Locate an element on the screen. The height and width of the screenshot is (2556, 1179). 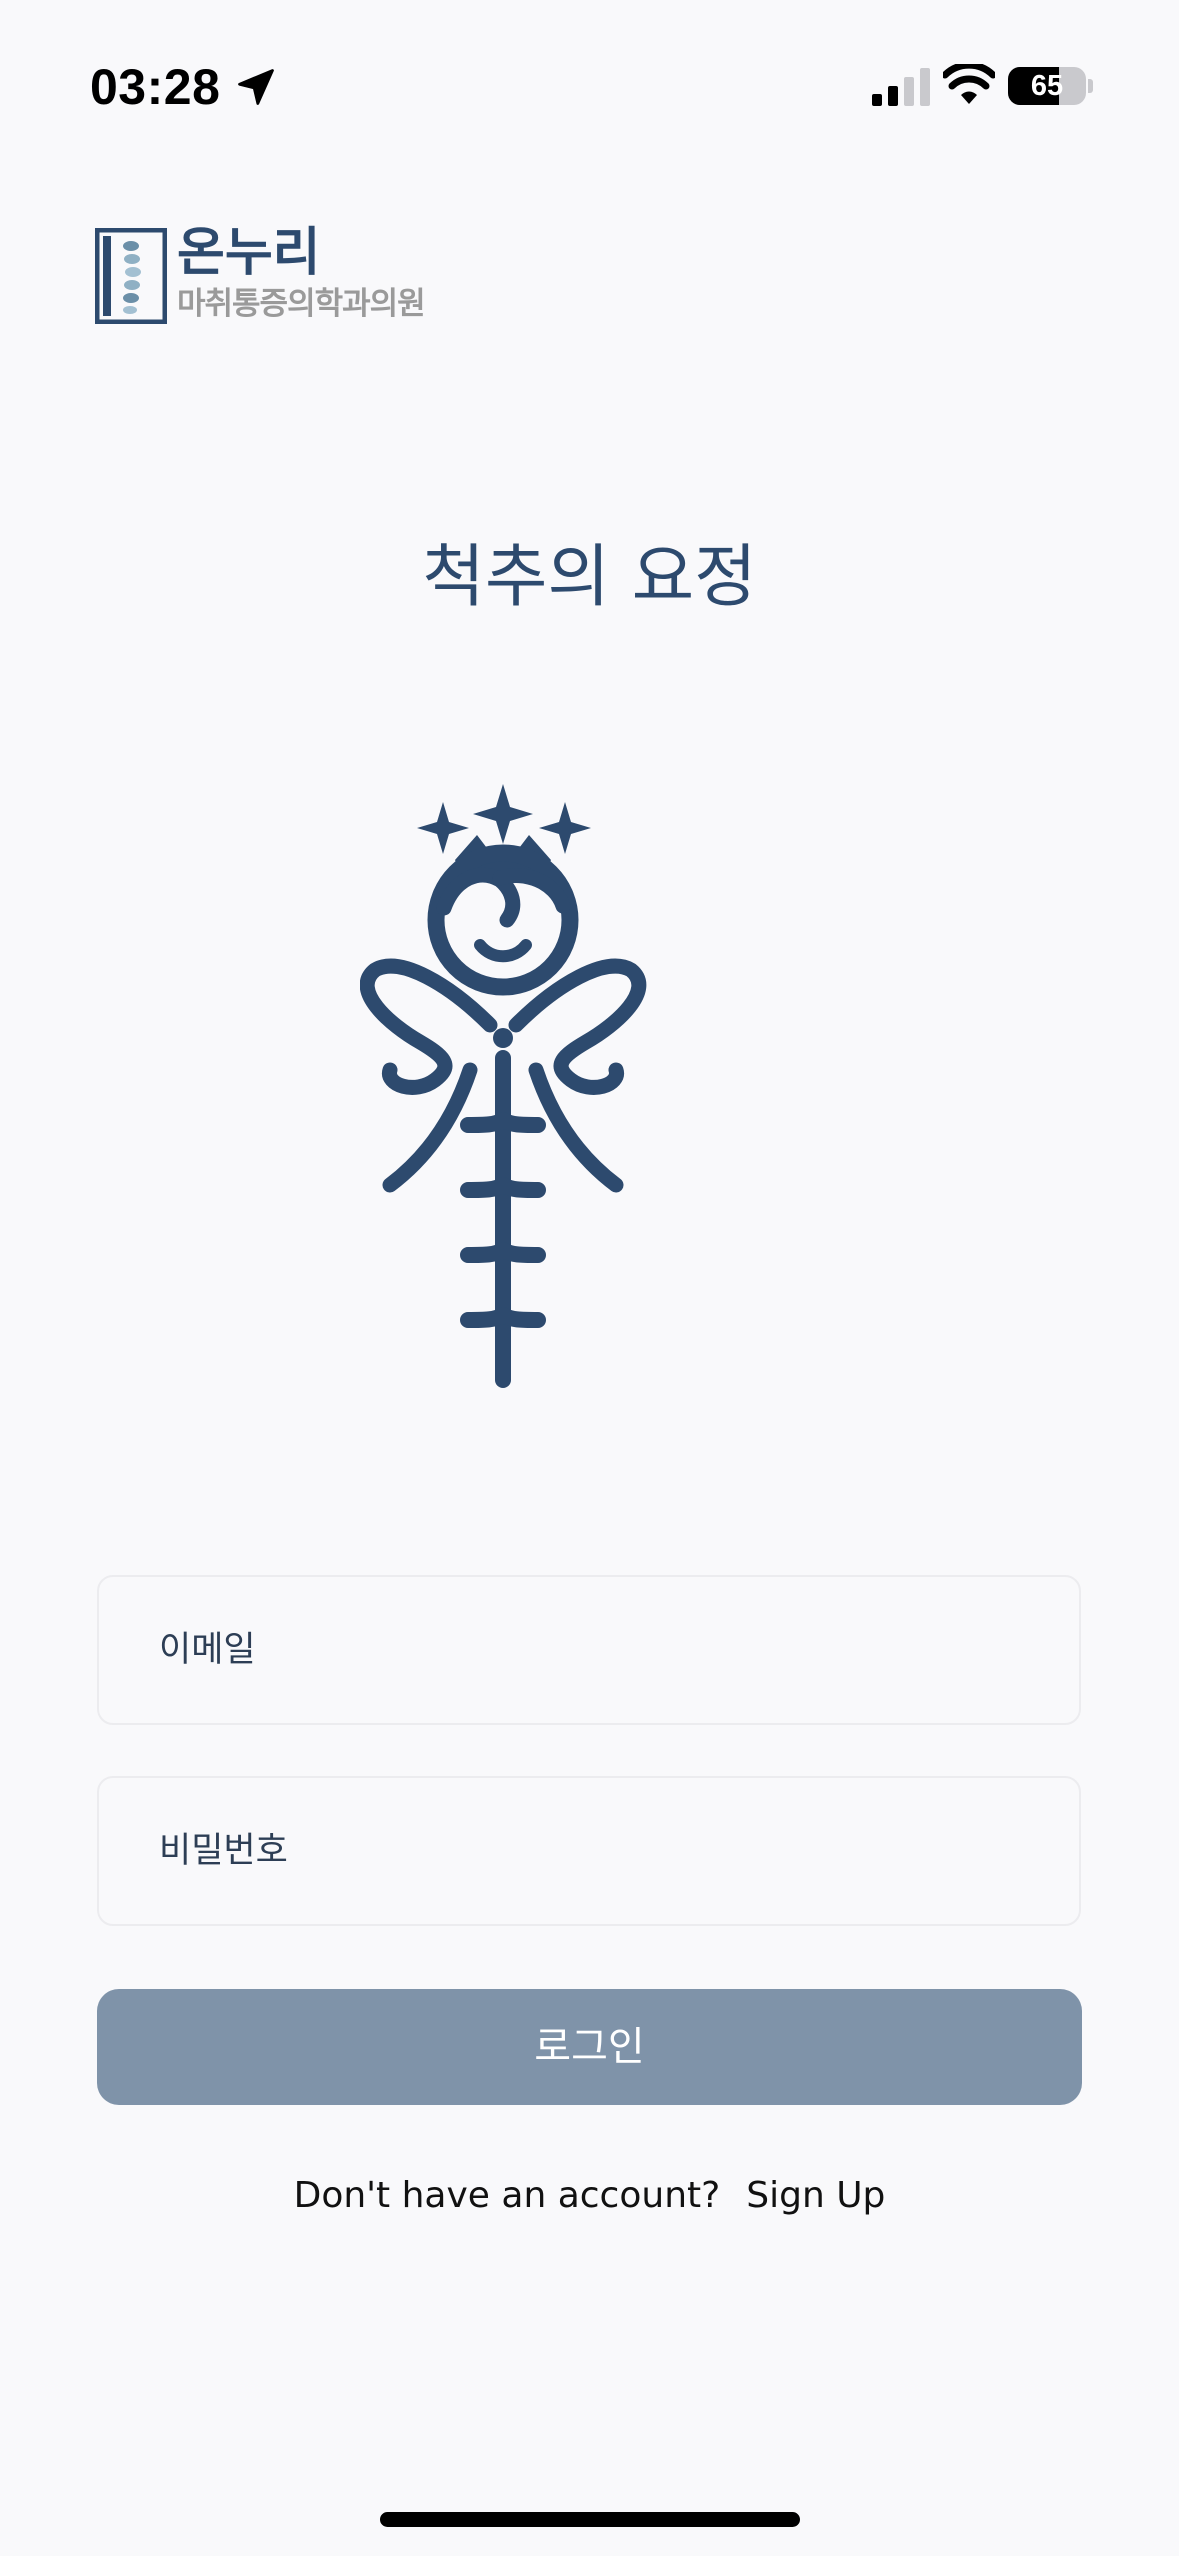
signup-row: Don't have an account? Sign Up is located at coordinates (589, 2196).